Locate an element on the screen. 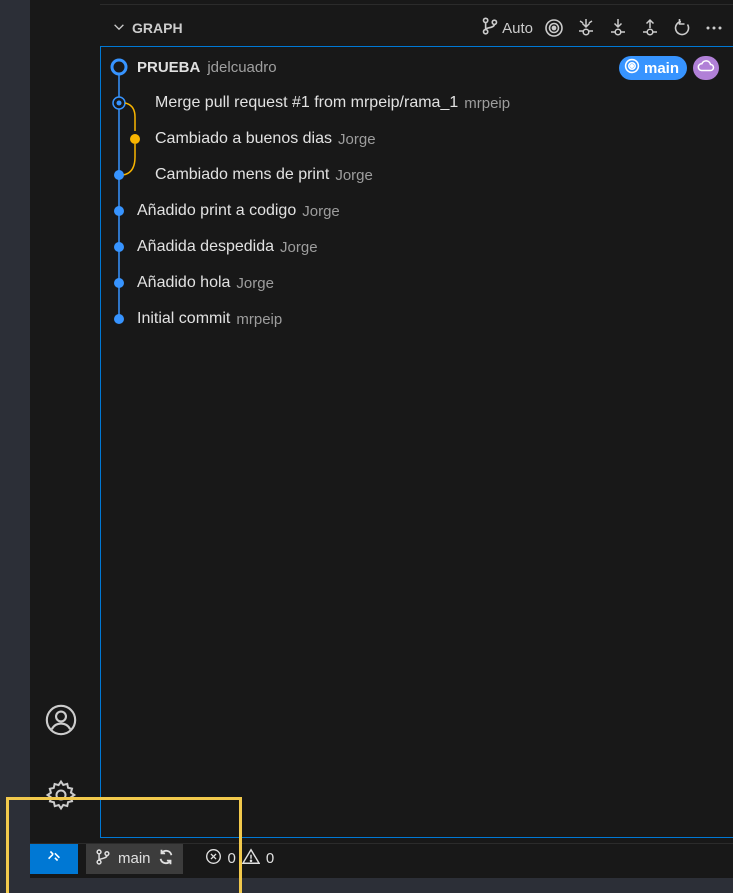  commit-graph-lines is located at coordinates (125, 191).